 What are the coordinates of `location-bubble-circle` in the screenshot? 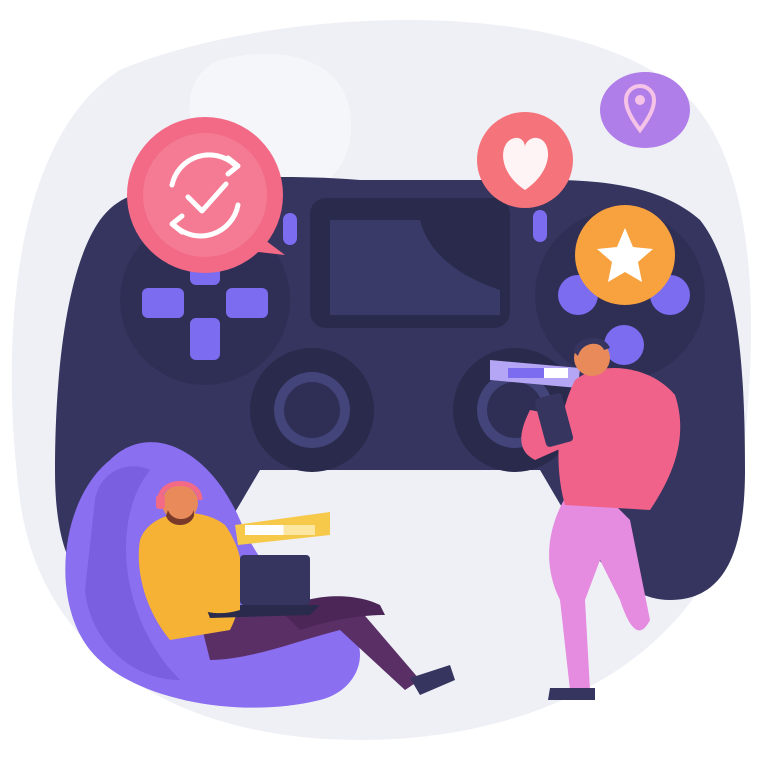 It's located at (645, 110).